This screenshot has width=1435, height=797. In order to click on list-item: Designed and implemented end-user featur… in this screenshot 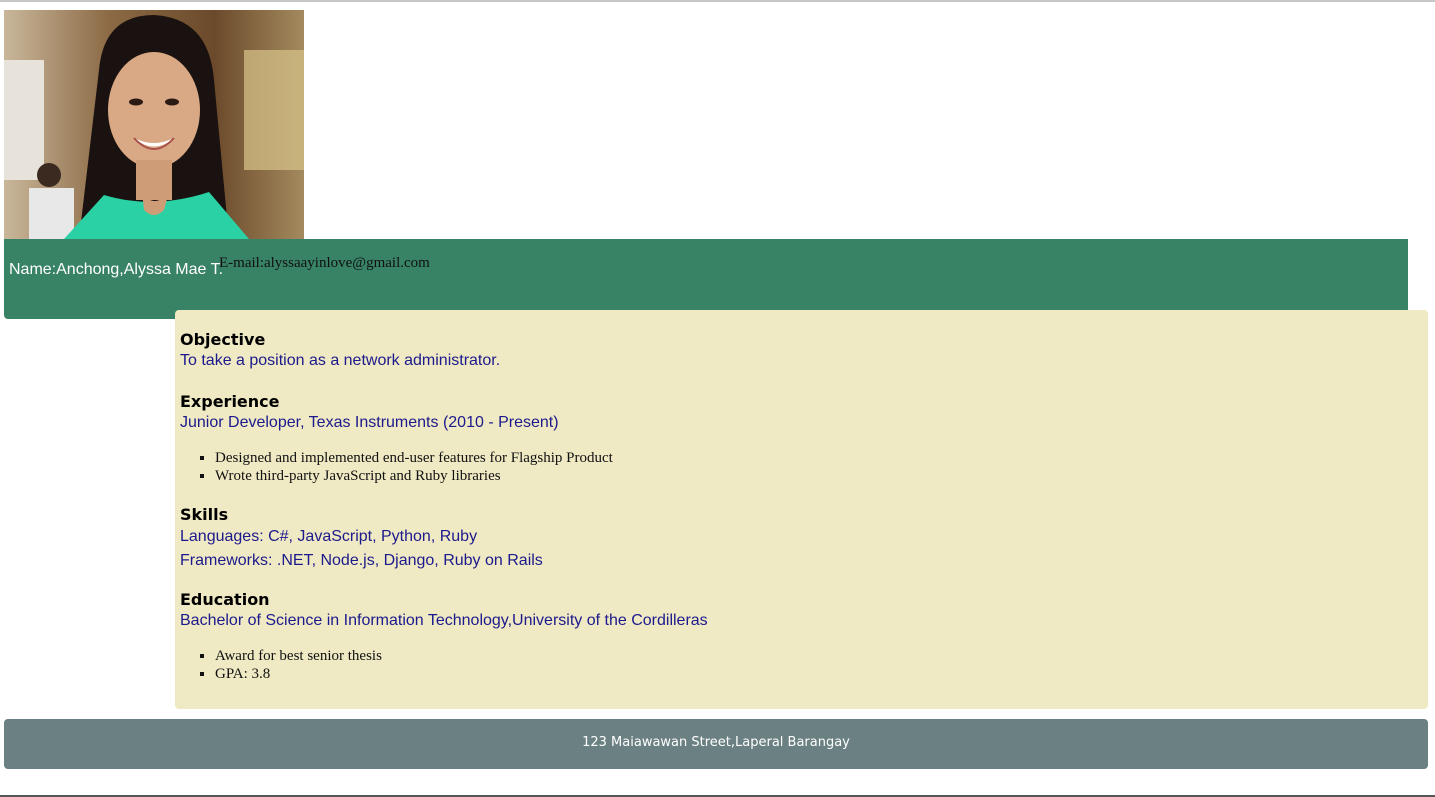, I will do `click(817, 458)`.